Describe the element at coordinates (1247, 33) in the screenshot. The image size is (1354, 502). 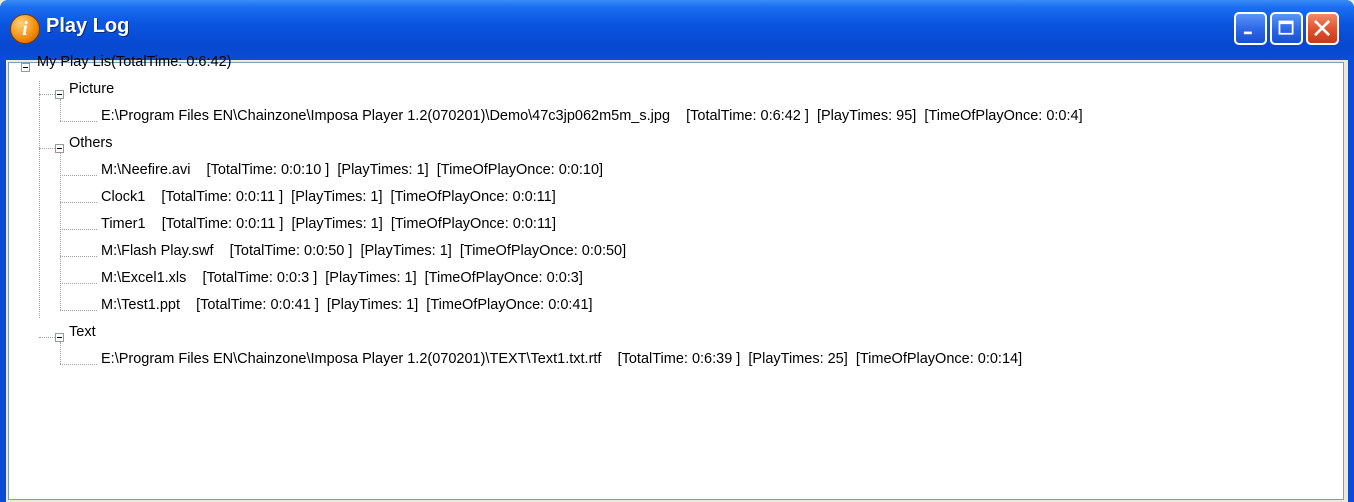
I see `minimize-icon` at that location.